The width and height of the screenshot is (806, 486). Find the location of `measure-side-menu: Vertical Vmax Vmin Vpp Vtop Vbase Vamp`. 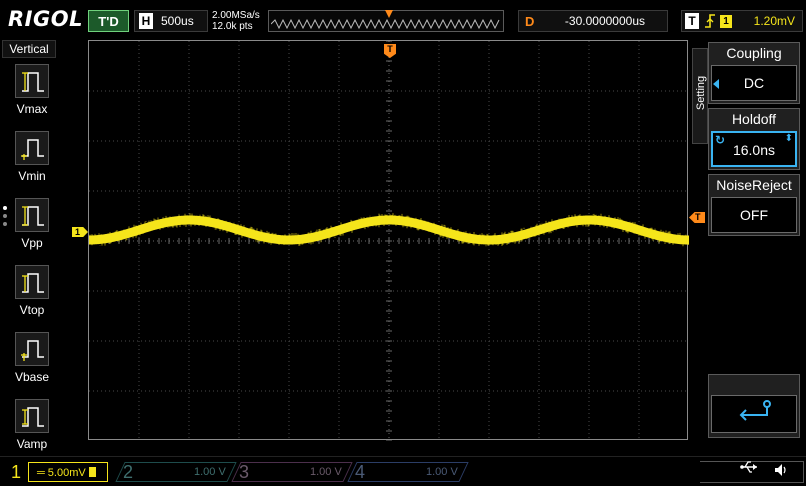

measure-side-menu: Vertical Vmax Vmin Vpp Vtop Vbase Vamp is located at coordinates (29, 248).